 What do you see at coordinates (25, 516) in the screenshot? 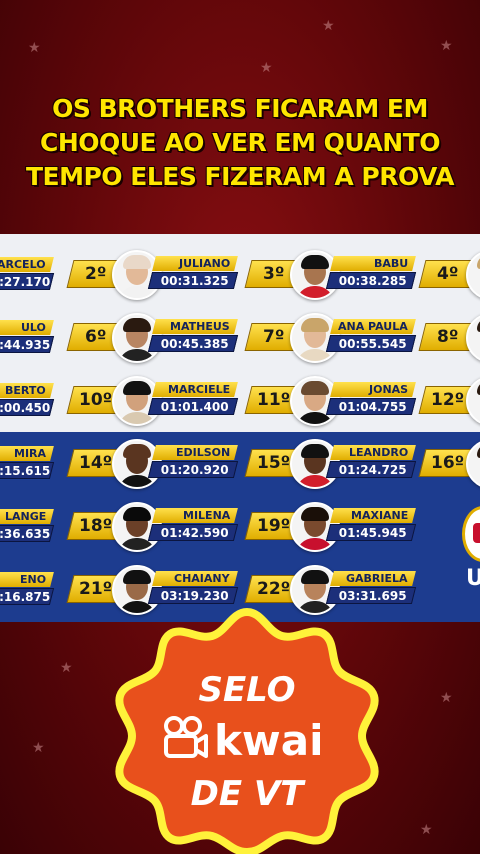
I see `name-label: LANGE` at bounding box center [25, 516].